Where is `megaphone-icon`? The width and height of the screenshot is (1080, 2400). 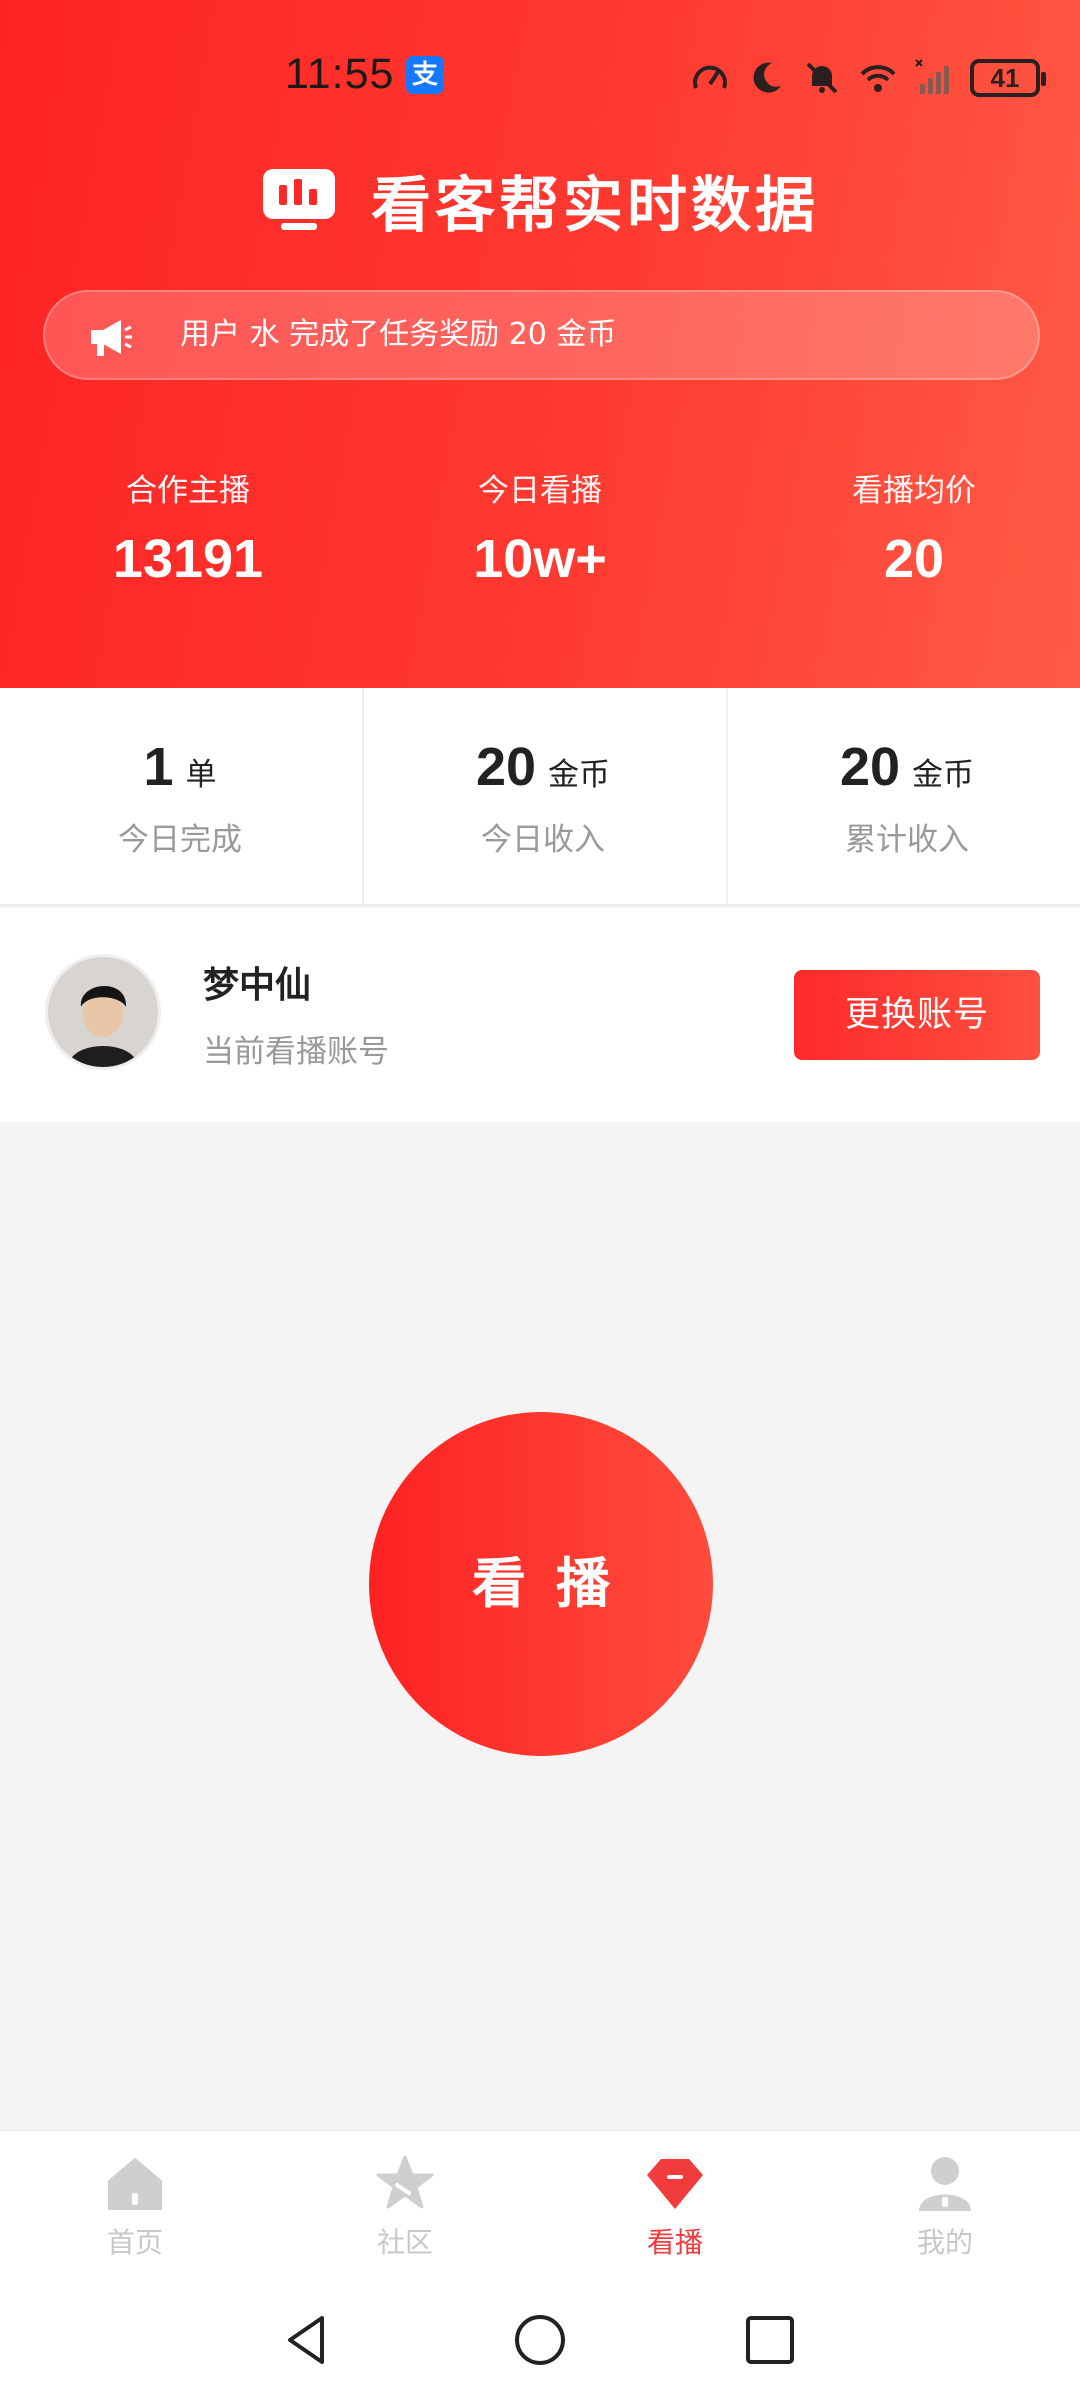
megaphone-icon is located at coordinates (111, 338).